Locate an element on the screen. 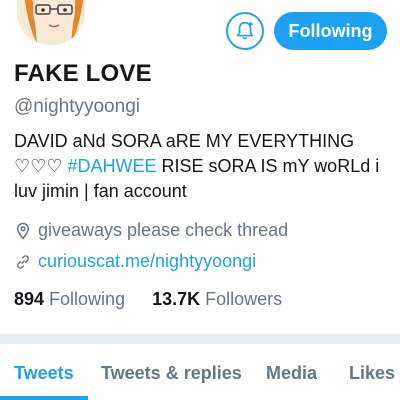  followers-count: 13.7K is located at coordinates (176, 299).